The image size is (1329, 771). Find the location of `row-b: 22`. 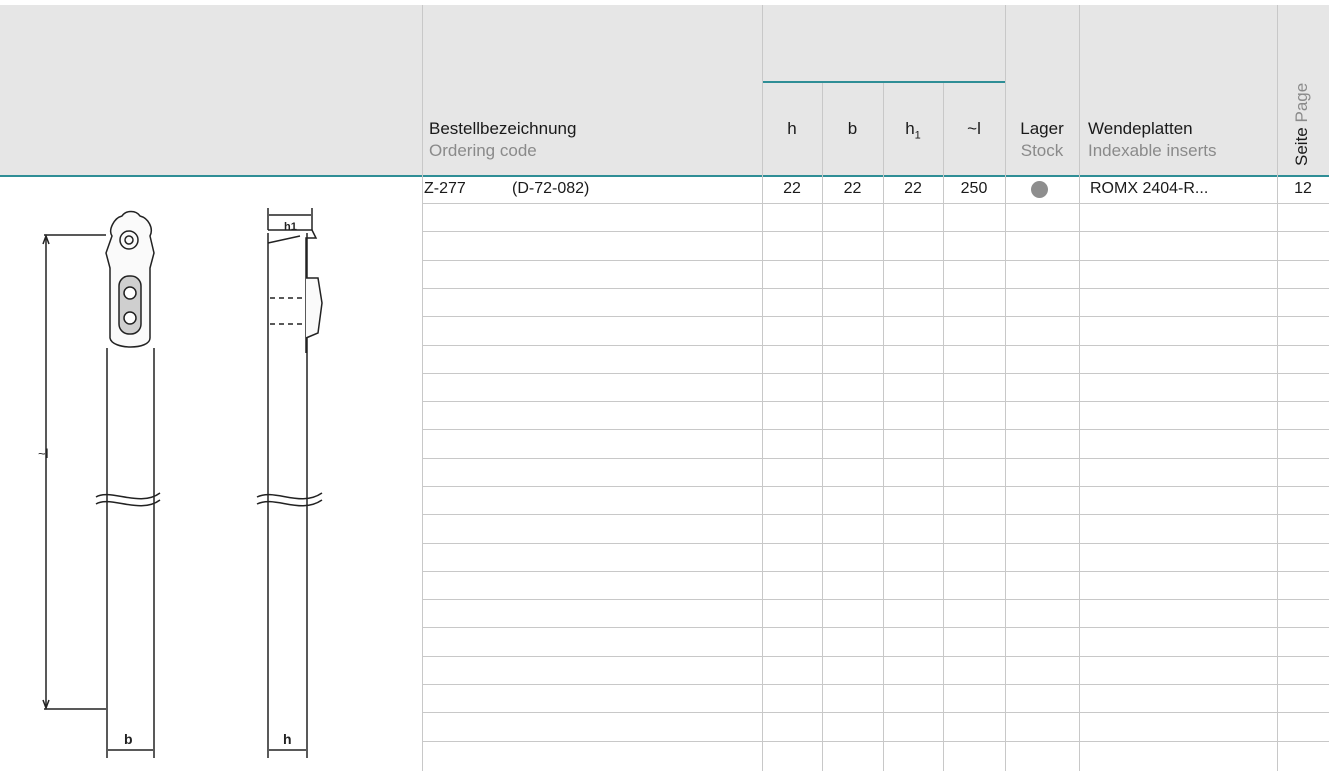

row-b: 22 is located at coordinates (852, 188).